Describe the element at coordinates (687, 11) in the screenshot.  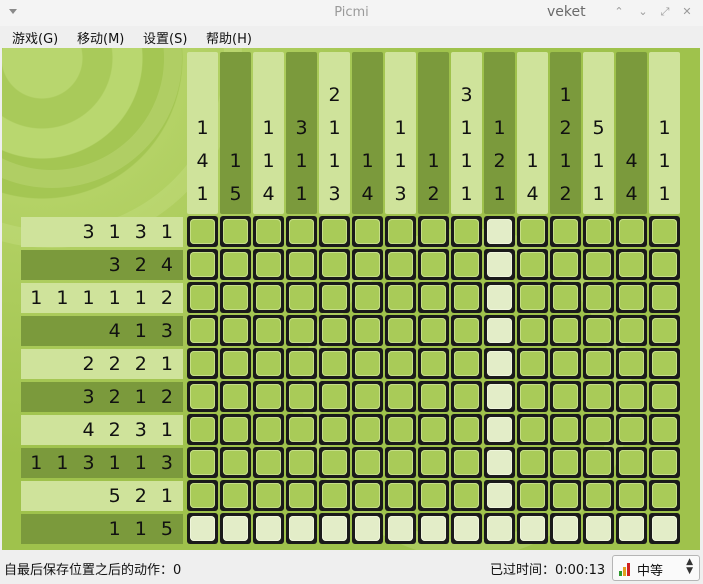
I see `close-icon: ✕` at that location.